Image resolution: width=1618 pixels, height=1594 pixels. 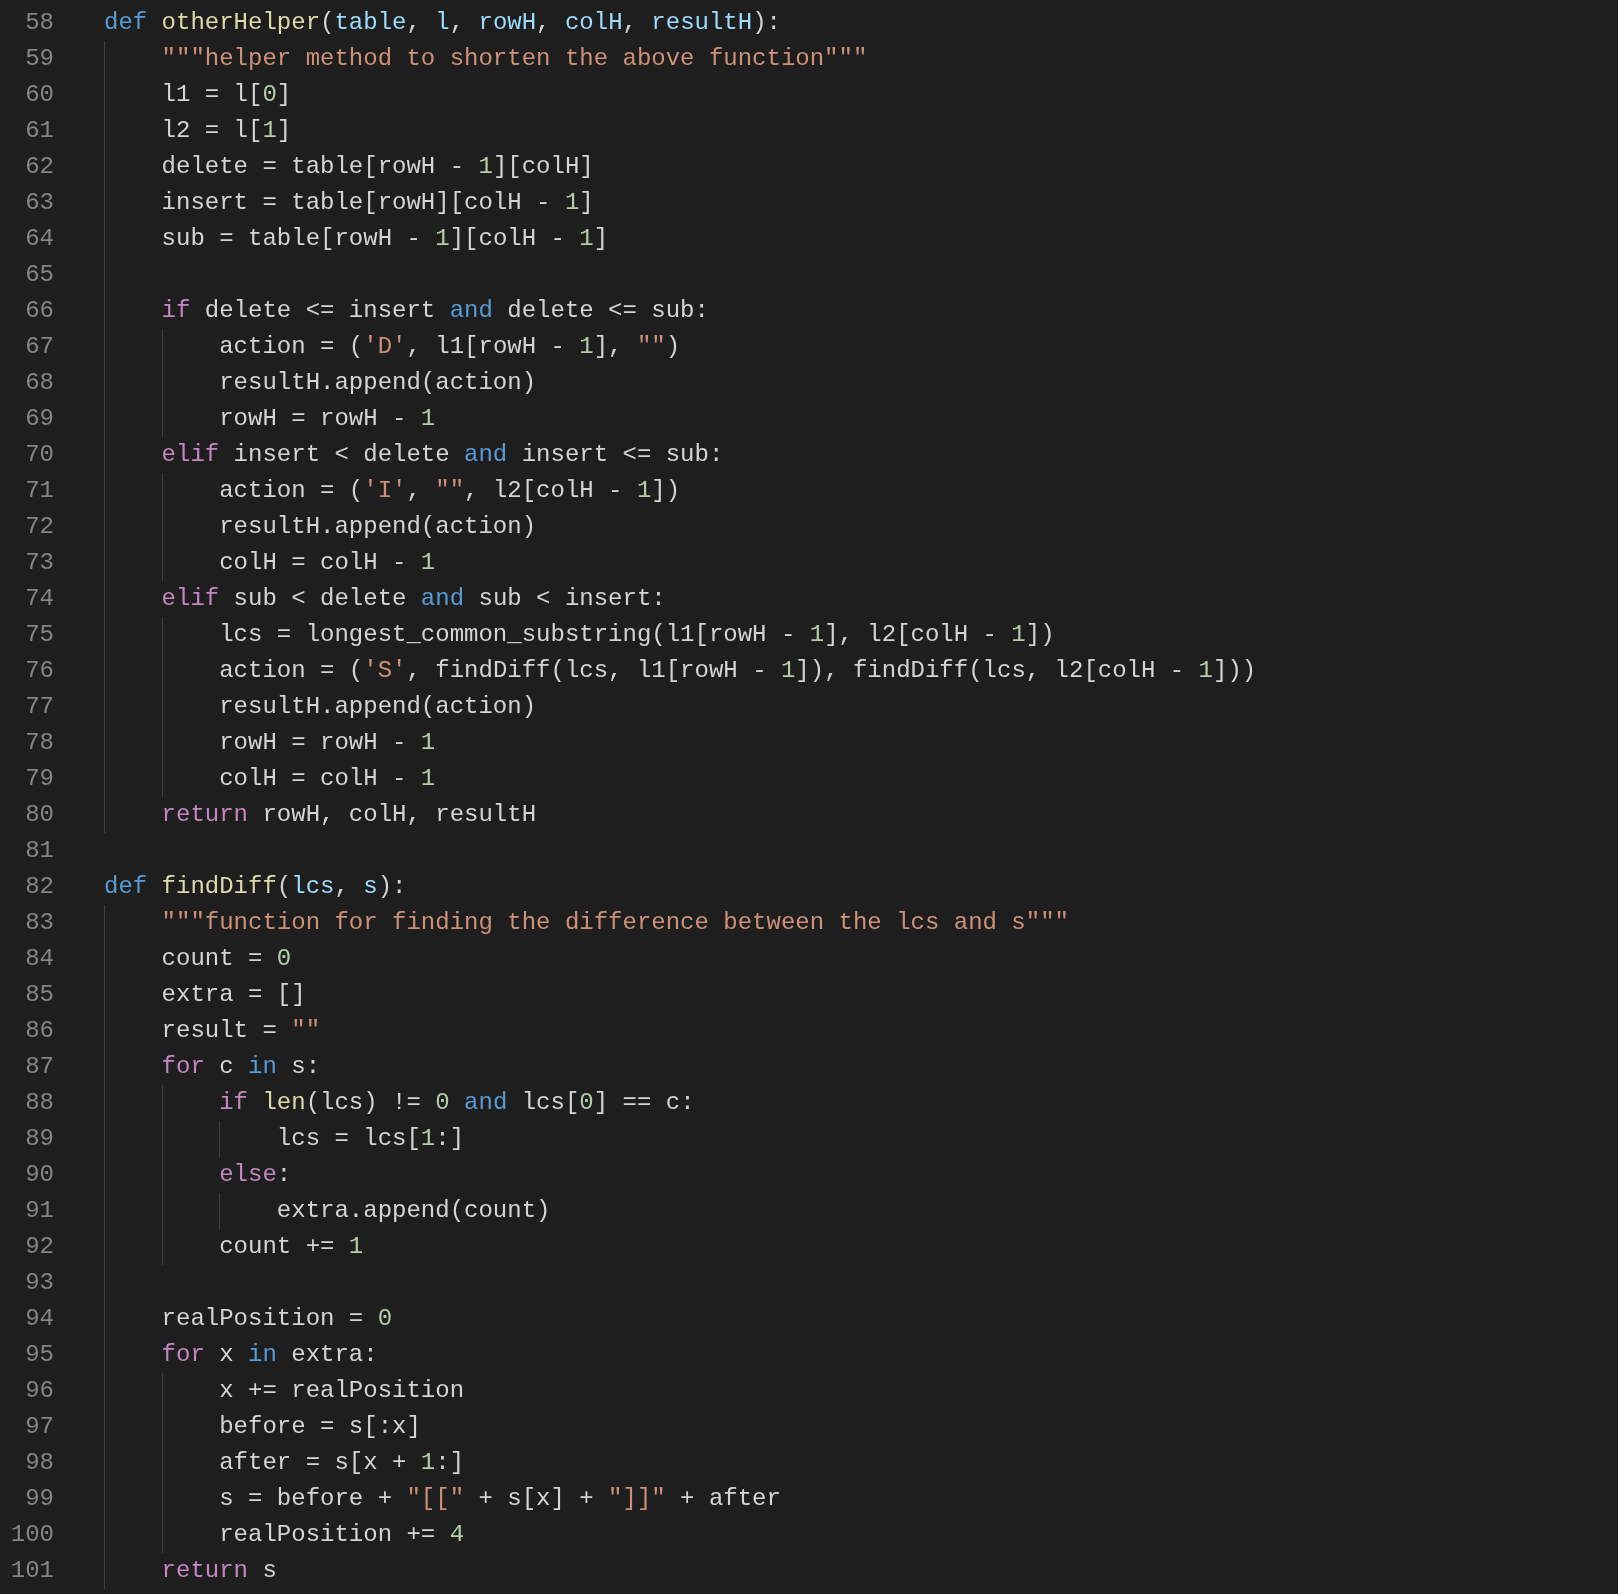 I want to click on code-line: sub = table[rowH - 1][colH - 1], so click(x=385, y=239).